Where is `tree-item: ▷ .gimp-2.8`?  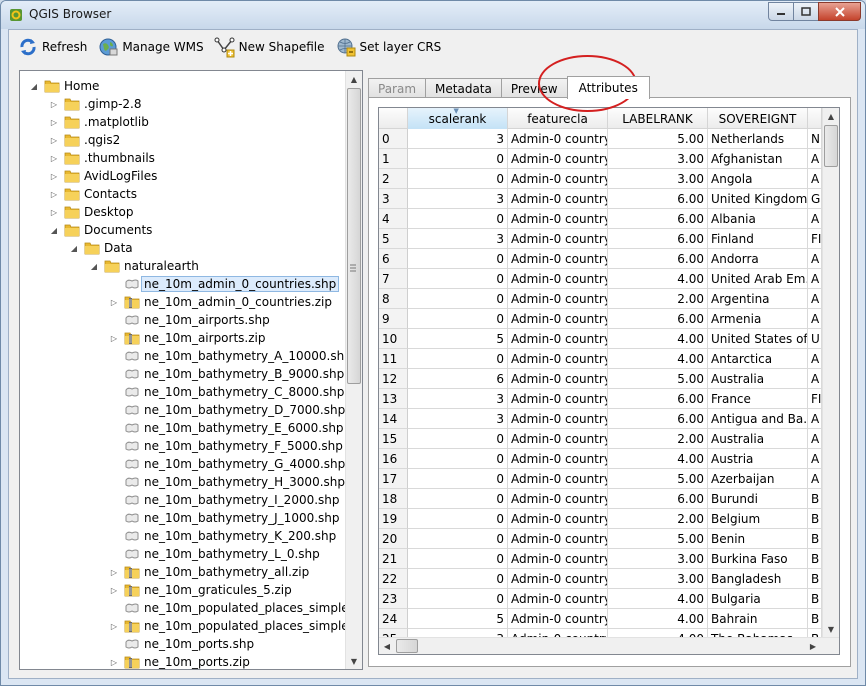 tree-item: ▷ .gimp-2.8 is located at coordinates (95, 104).